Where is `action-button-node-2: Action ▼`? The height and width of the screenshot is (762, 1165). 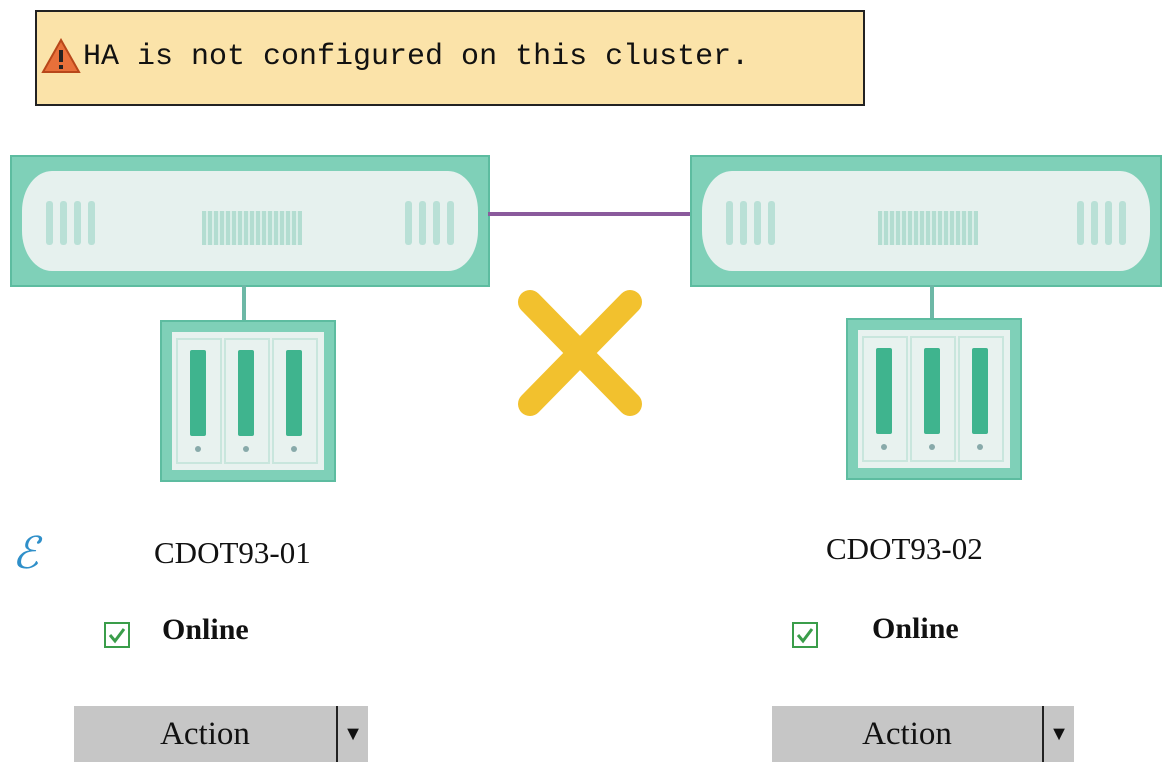 action-button-node-2: Action ▼ is located at coordinates (923, 734).